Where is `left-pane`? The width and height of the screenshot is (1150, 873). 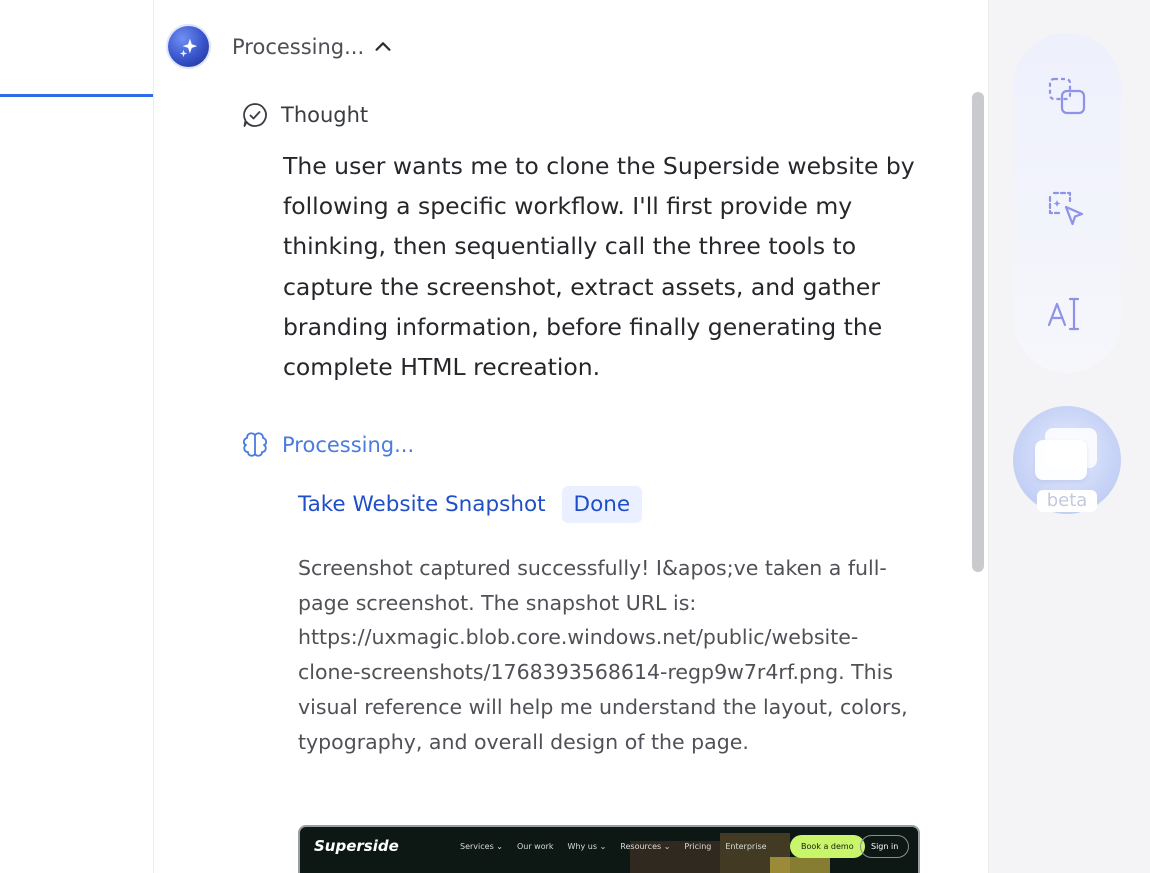
left-pane is located at coordinates (76, 436).